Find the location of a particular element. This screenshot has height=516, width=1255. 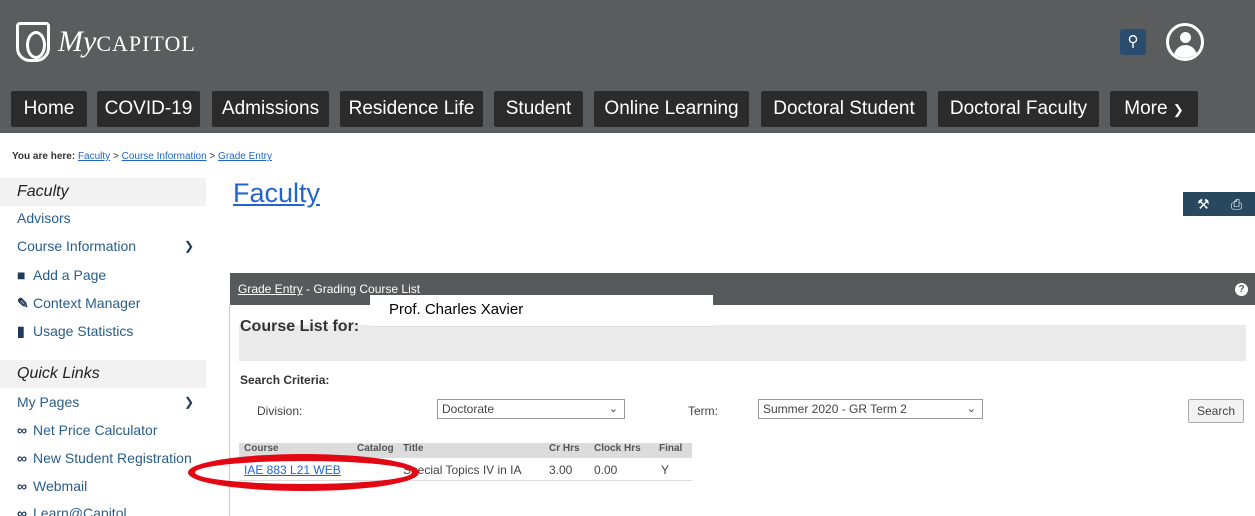

sidebar-item-usage-statistics: ▮ Usage Statistics is located at coordinates (109, 331).